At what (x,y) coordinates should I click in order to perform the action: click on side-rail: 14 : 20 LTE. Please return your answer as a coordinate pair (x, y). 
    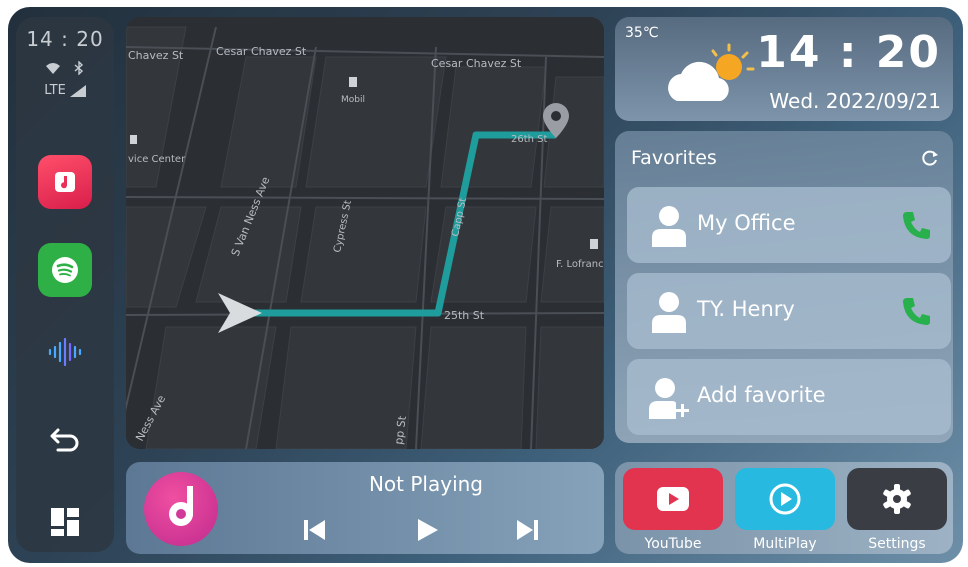
    Looking at the image, I should click on (65, 284).